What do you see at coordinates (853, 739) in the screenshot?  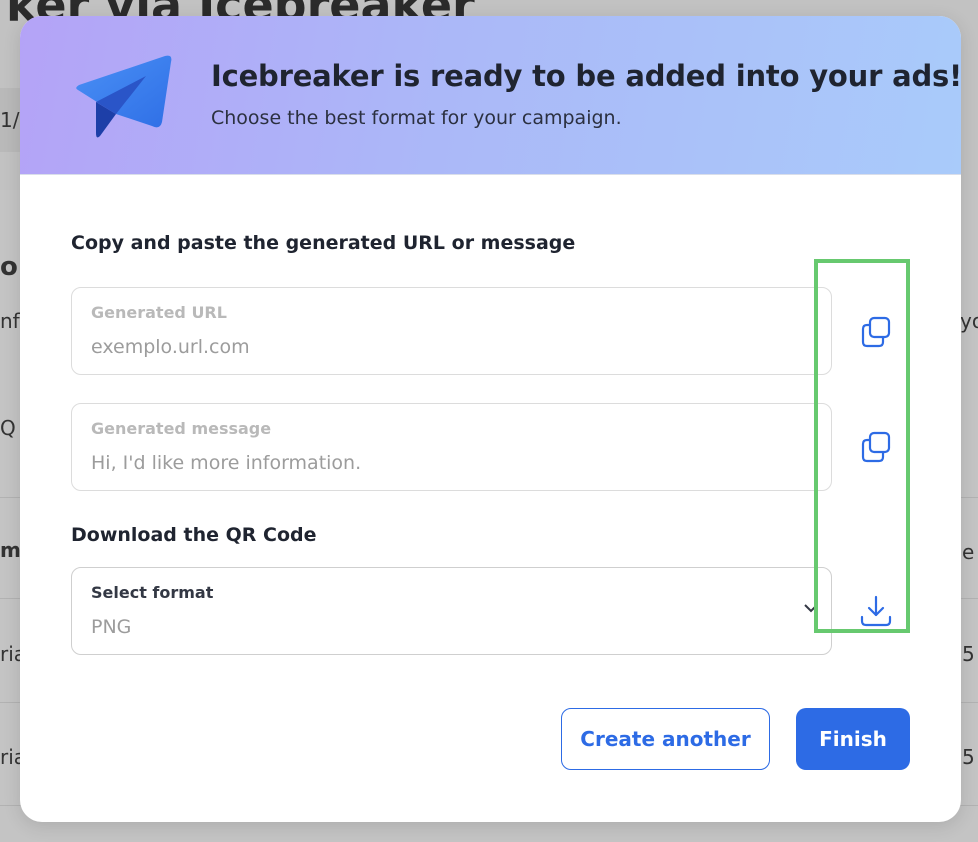 I see `finish-button: Finish` at bounding box center [853, 739].